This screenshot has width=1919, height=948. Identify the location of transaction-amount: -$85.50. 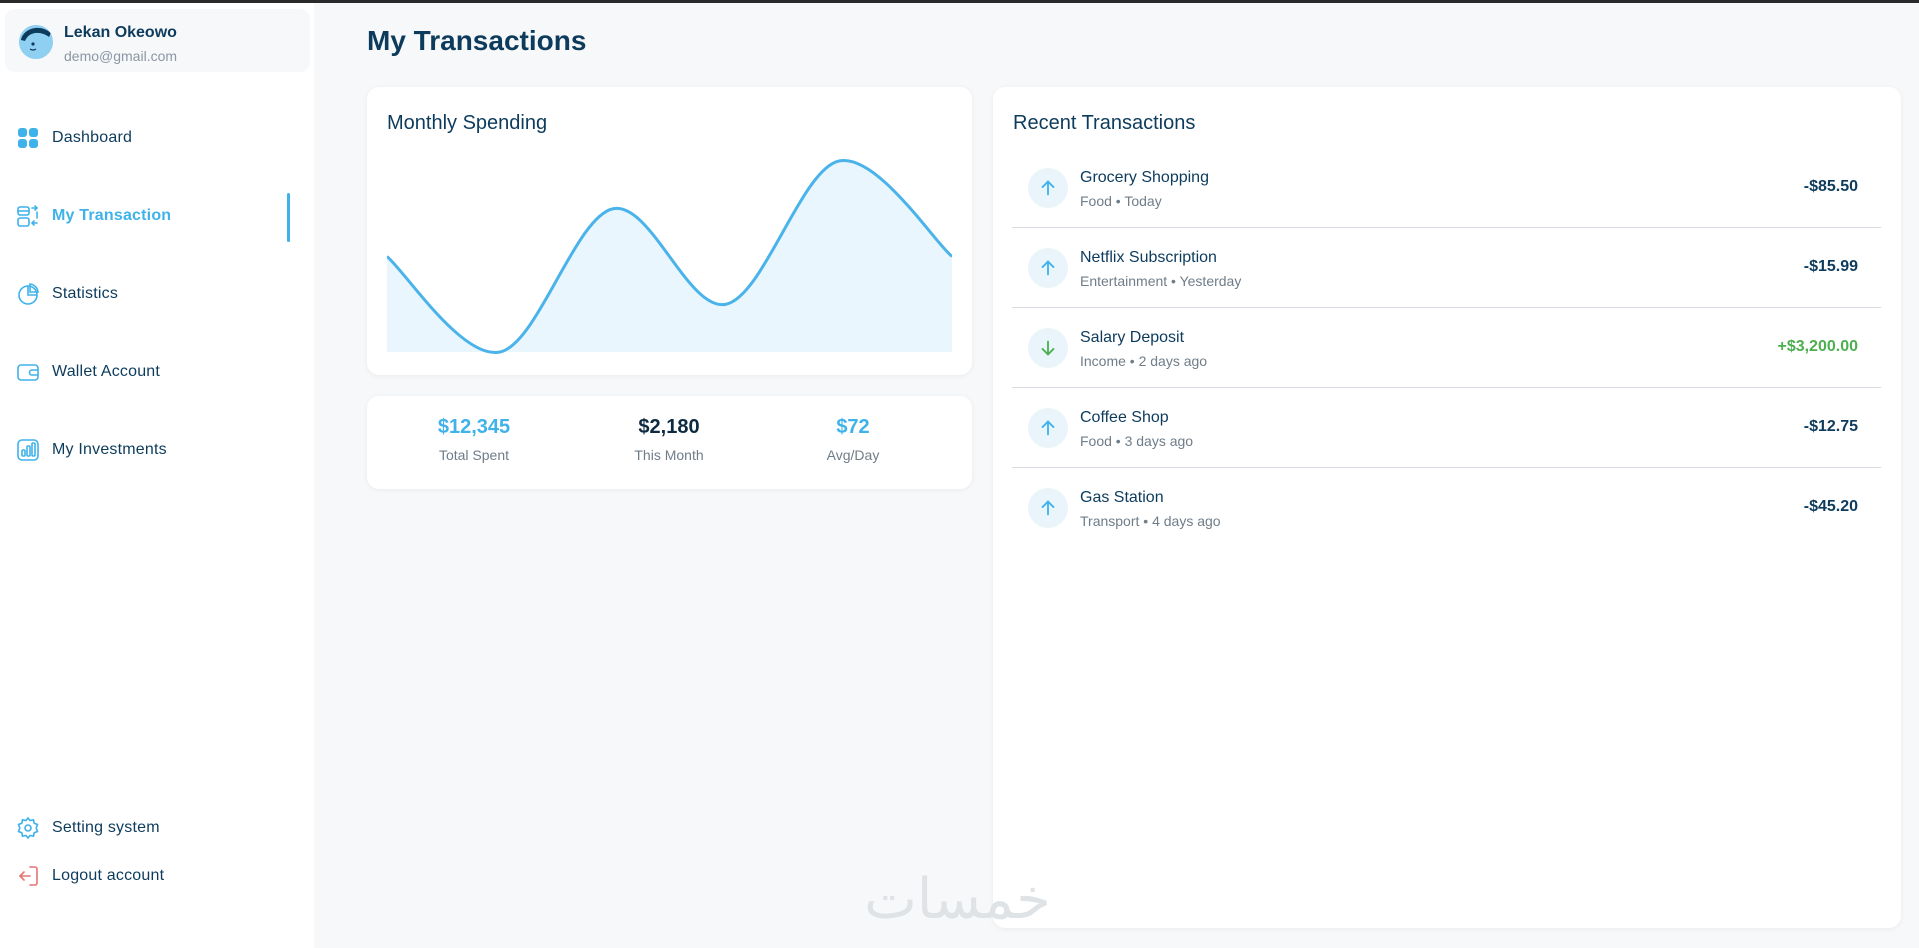
(1830, 186).